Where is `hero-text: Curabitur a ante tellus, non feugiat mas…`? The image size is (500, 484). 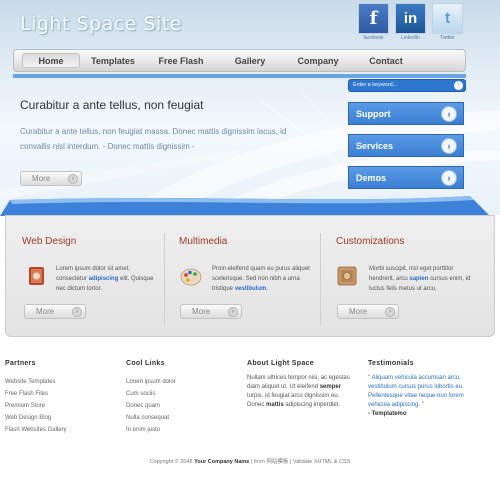 hero-text: Curabitur a ante tellus, non feugiat mas… is located at coordinates (153, 139).